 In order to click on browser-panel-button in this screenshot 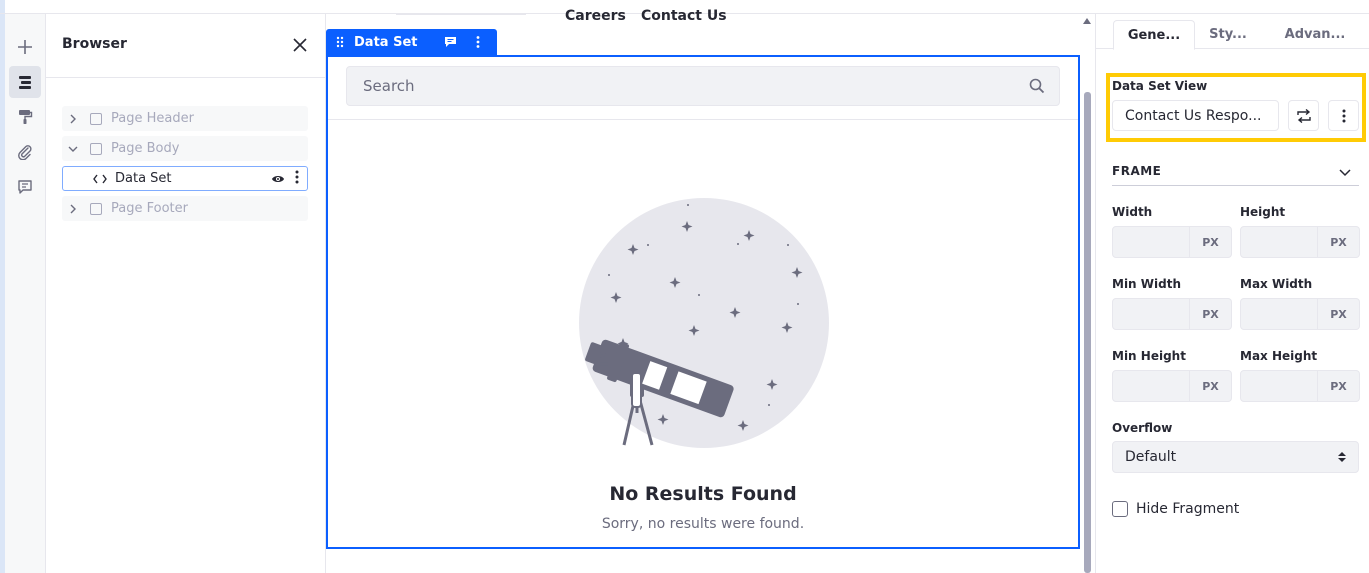, I will do `click(25, 82)`.